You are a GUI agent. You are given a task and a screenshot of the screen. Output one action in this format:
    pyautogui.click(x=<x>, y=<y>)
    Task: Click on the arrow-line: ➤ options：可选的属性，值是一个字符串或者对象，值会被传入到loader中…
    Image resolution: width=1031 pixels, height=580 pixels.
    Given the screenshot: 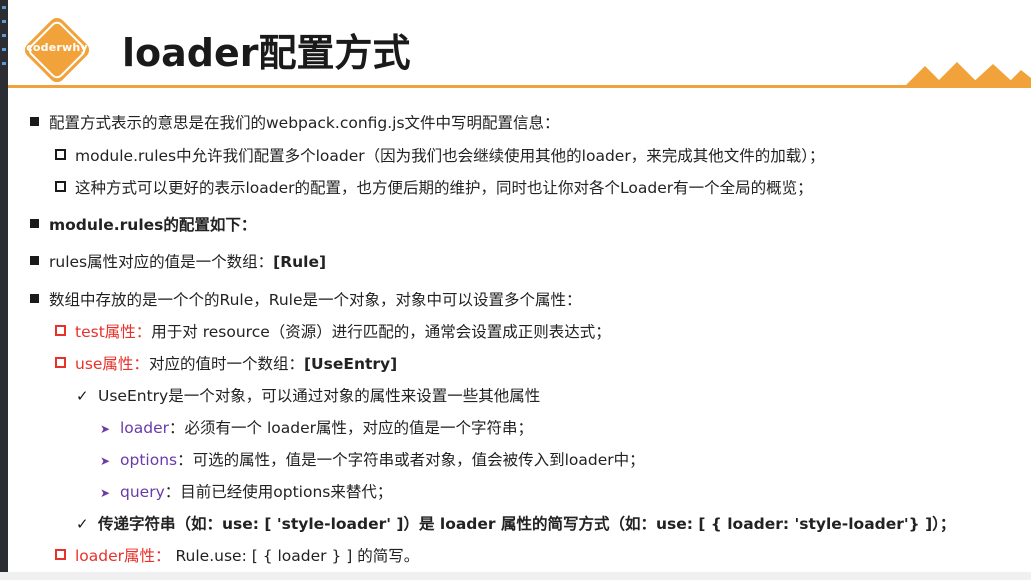 What is the action you would take?
    pyautogui.click(x=372, y=460)
    